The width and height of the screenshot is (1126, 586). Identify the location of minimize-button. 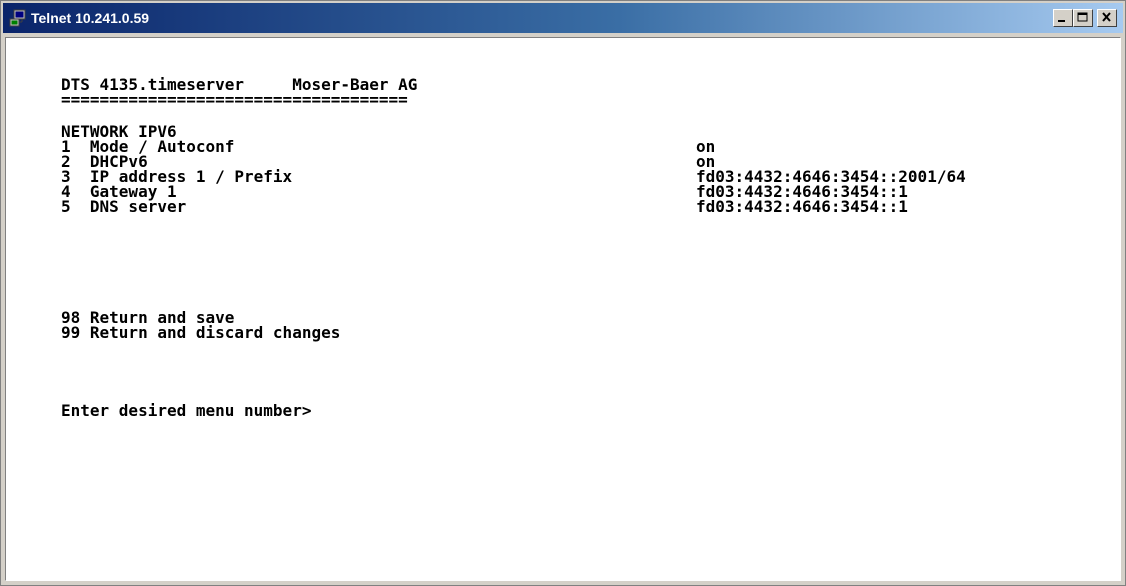
(1063, 18).